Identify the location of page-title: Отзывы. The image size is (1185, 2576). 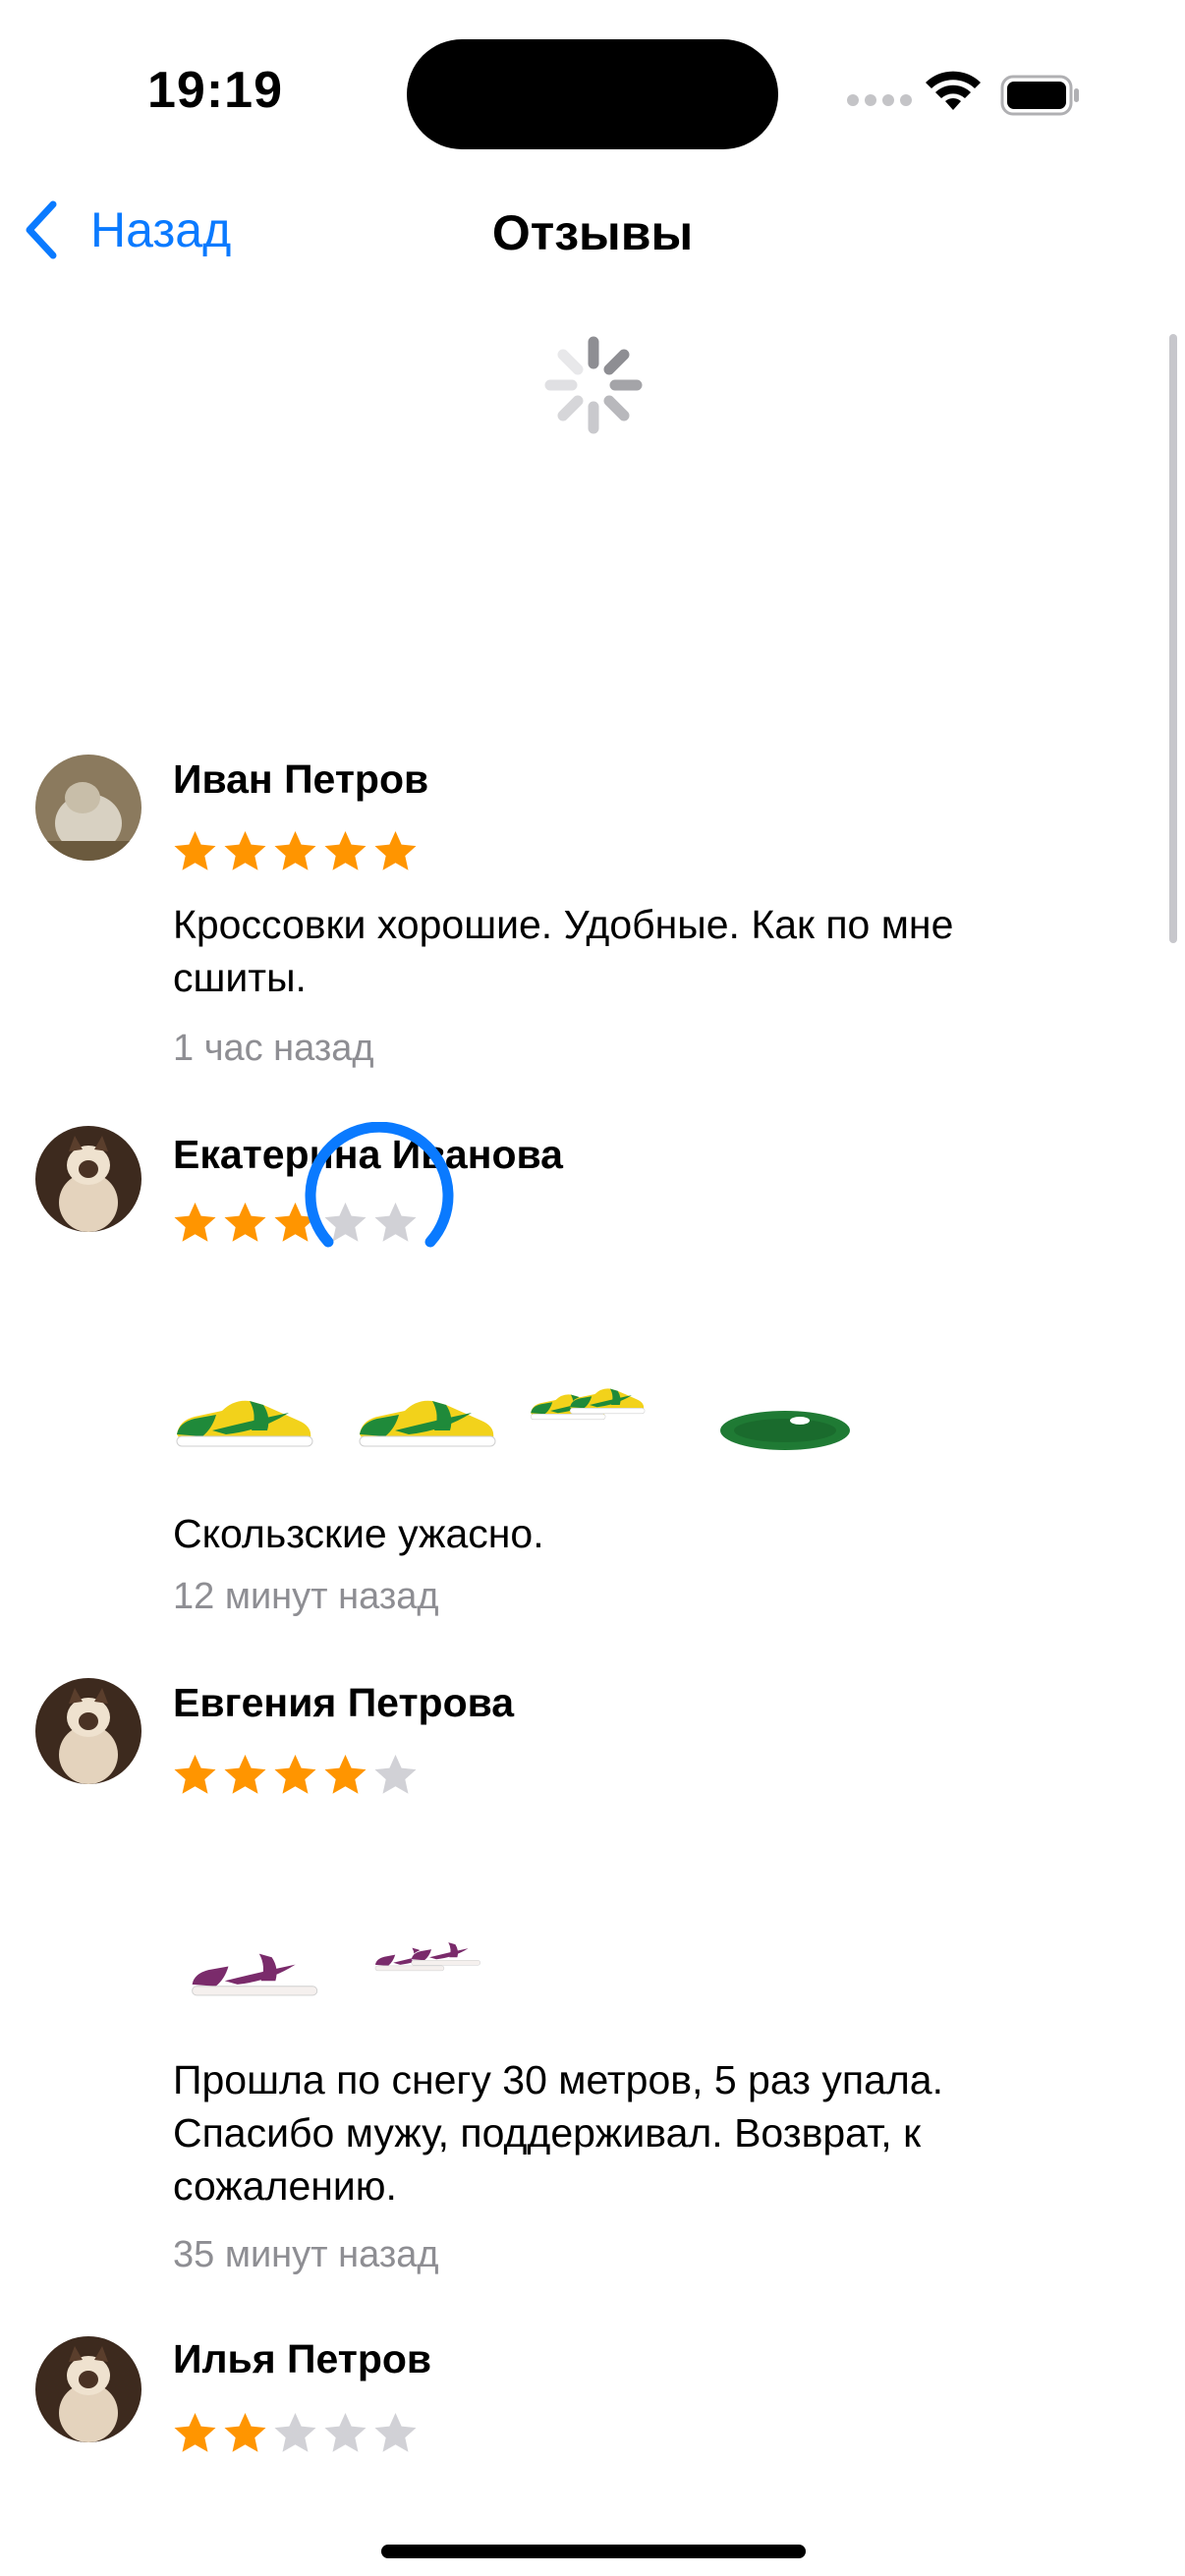
(592, 232).